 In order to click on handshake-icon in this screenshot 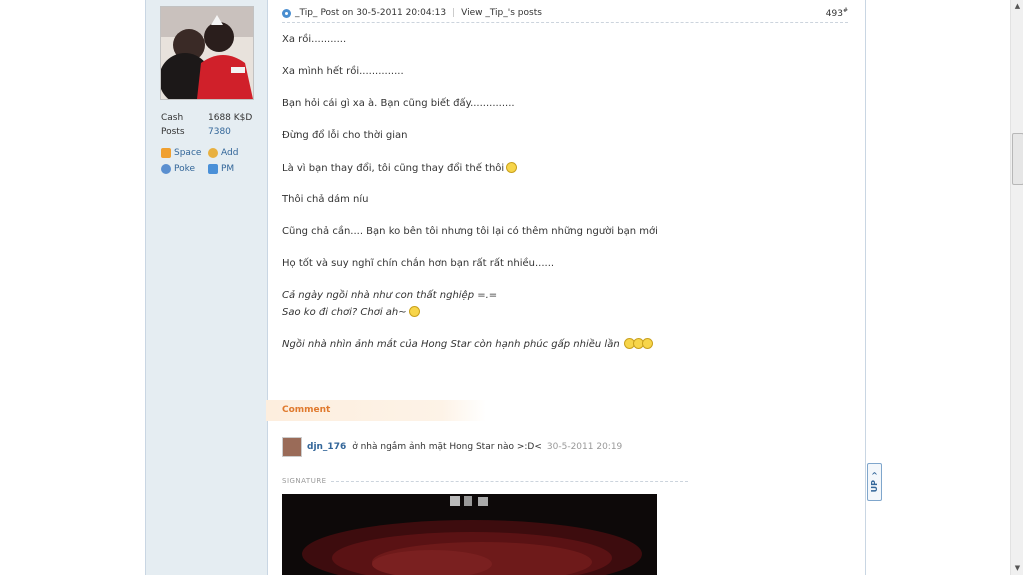, I will do `click(213, 153)`.